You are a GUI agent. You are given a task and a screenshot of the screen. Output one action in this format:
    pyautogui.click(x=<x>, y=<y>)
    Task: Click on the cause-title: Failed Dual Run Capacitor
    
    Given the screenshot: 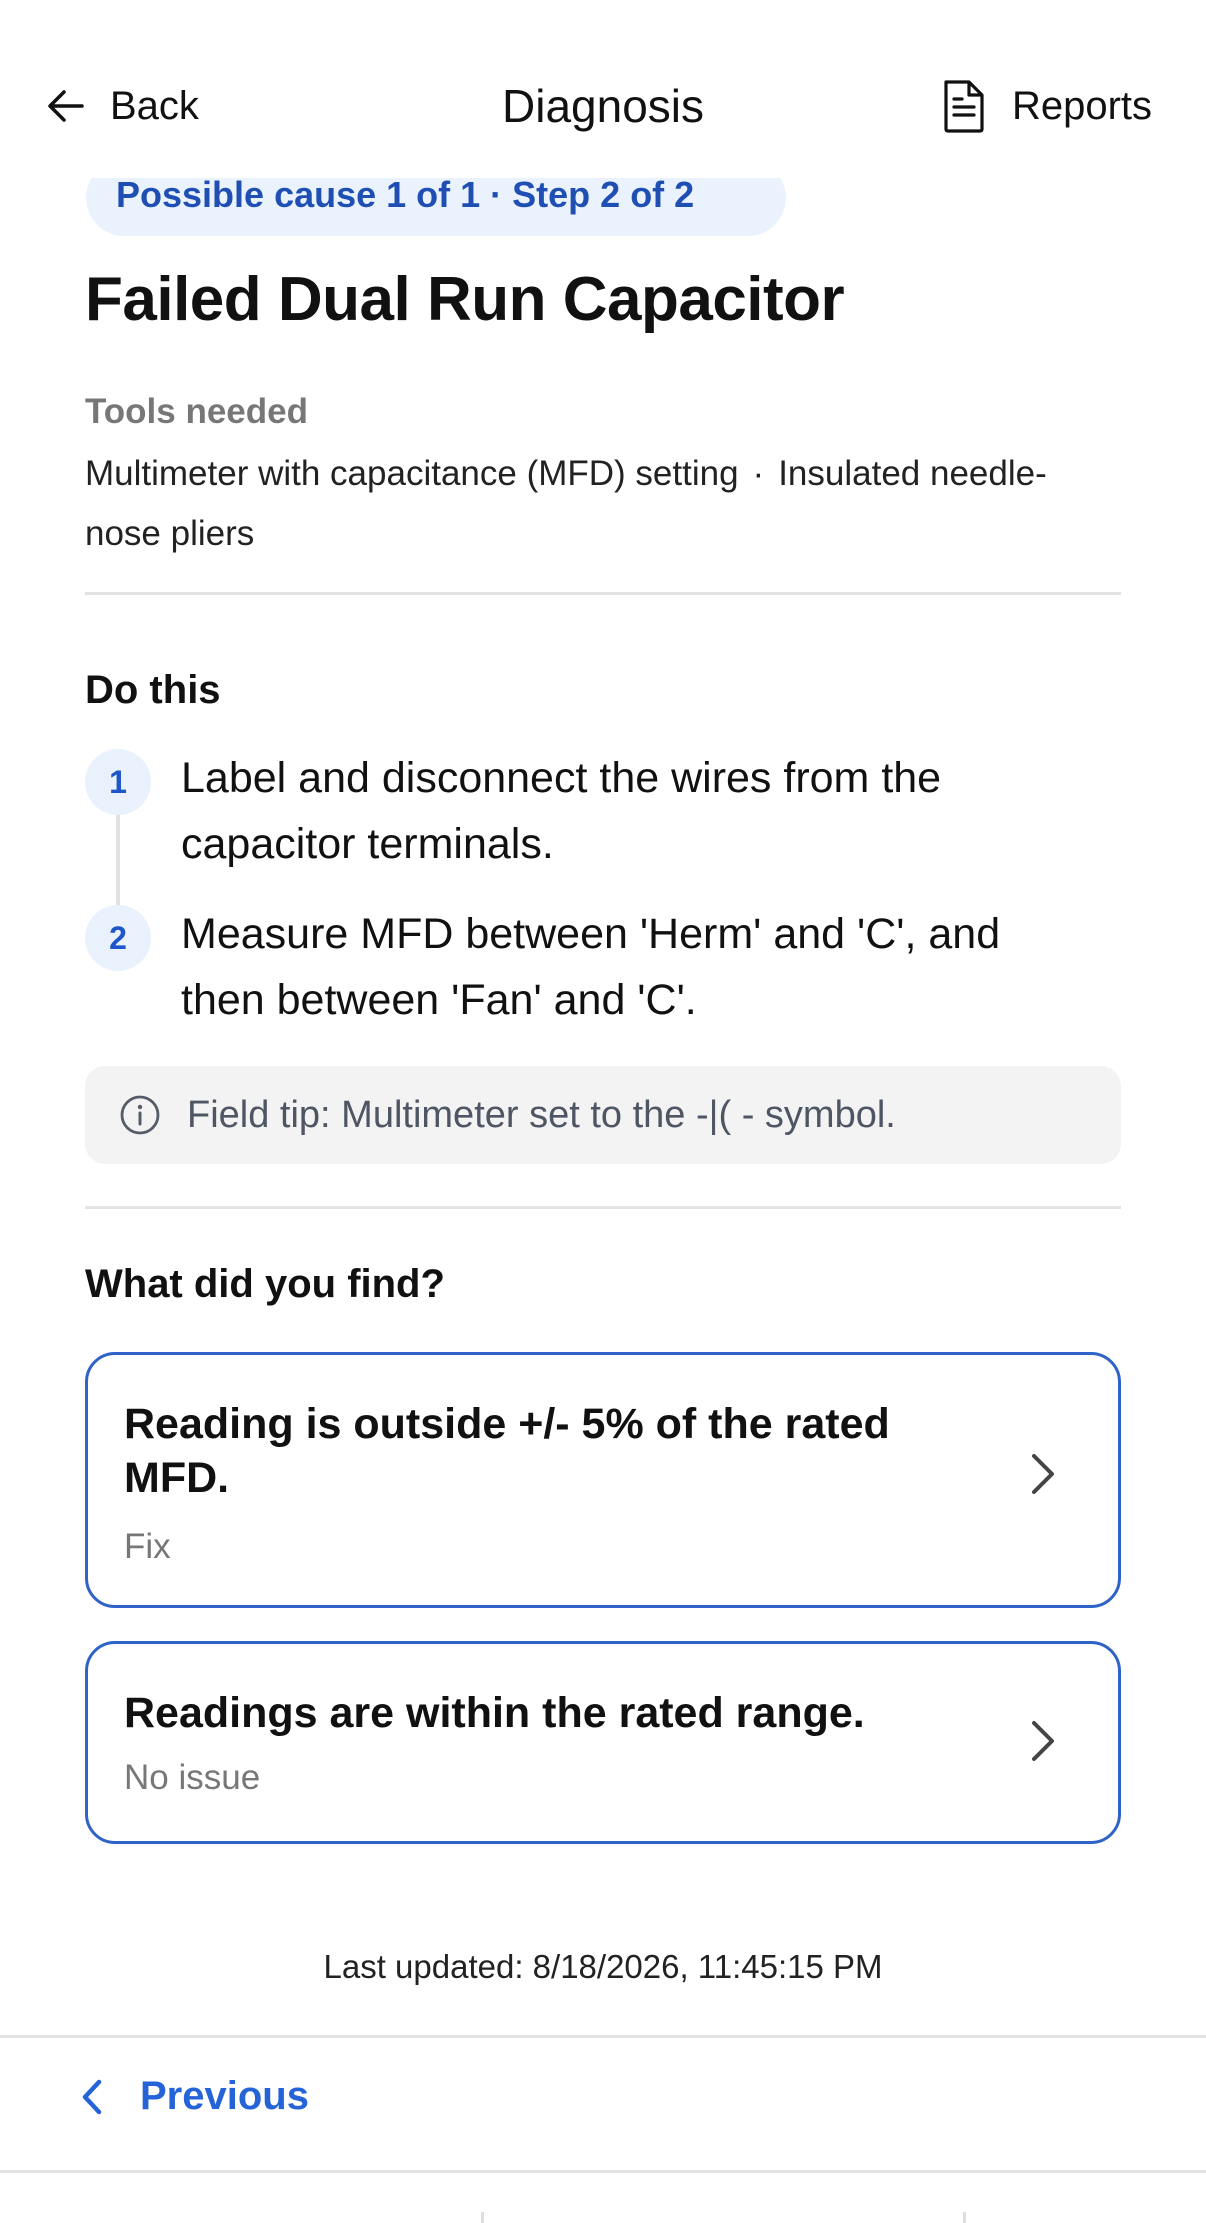 What is the action you would take?
    pyautogui.click(x=465, y=299)
    